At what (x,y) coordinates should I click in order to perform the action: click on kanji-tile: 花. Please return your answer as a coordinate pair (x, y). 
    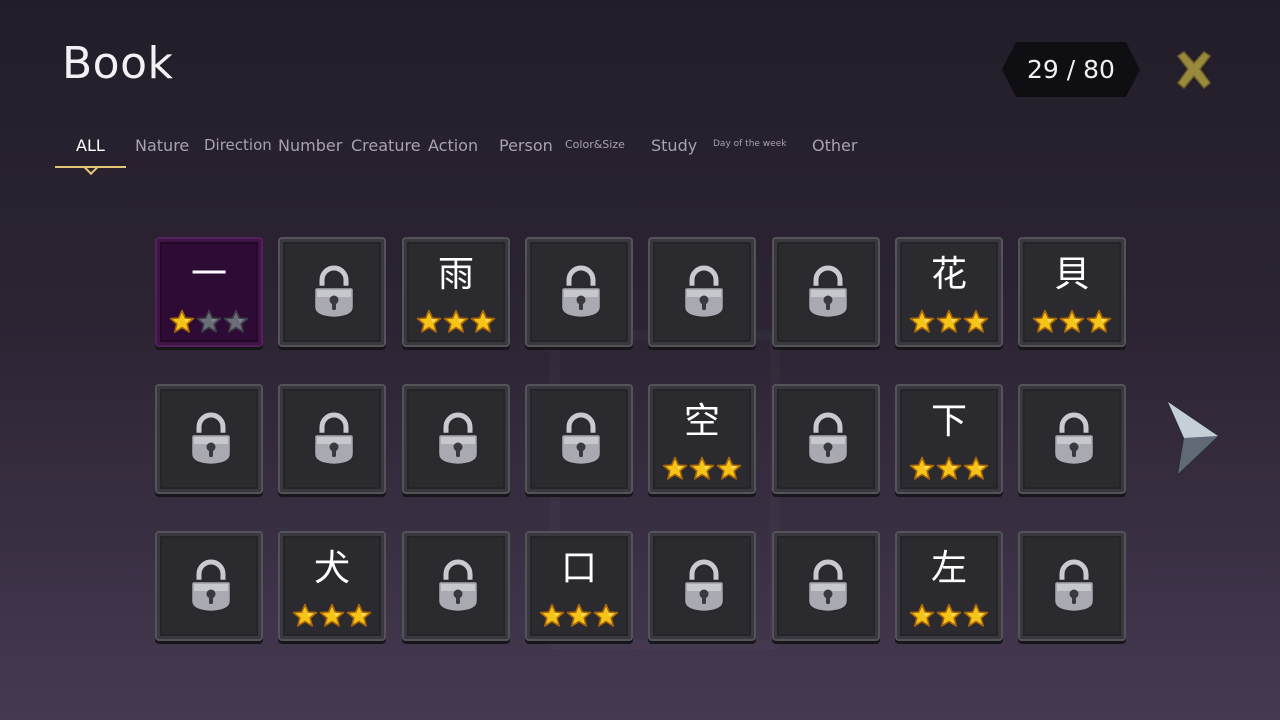
    Looking at the image, I should click on (949, 292).